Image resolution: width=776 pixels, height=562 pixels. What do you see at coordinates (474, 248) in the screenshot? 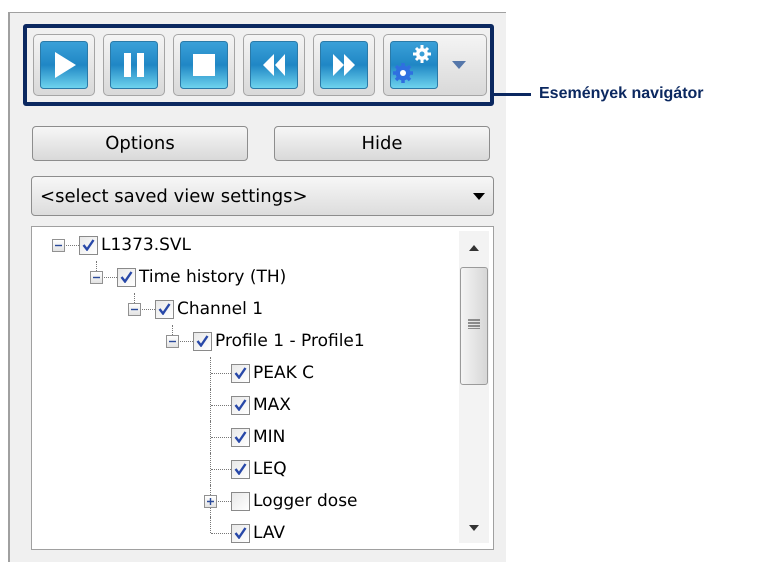
I see `scroll-up-icon` at bounding box center [474, 248].